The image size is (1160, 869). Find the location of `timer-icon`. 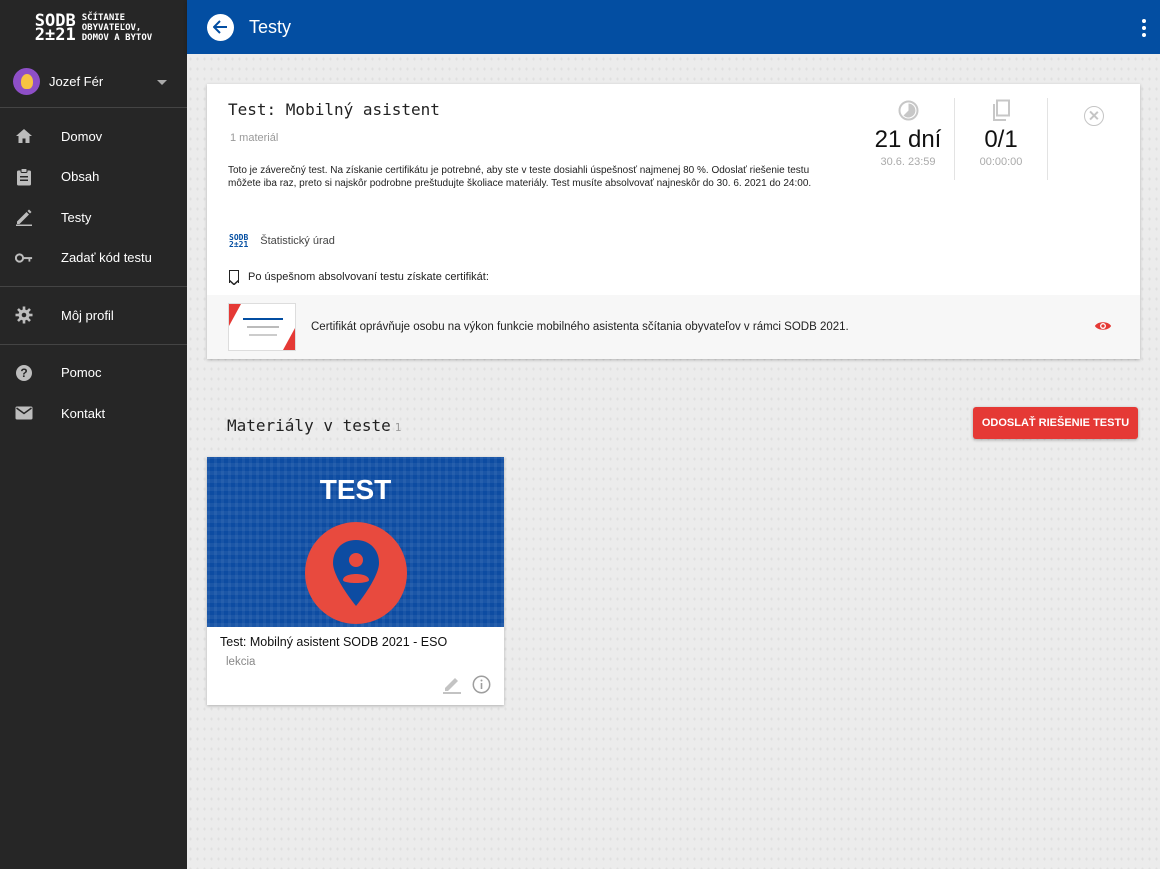

timer-icon is located at coordinates (908, 110).